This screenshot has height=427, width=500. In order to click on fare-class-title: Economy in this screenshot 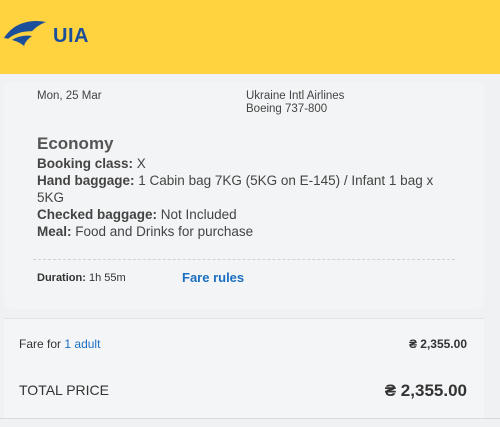, I will do `click(75, 143)`.